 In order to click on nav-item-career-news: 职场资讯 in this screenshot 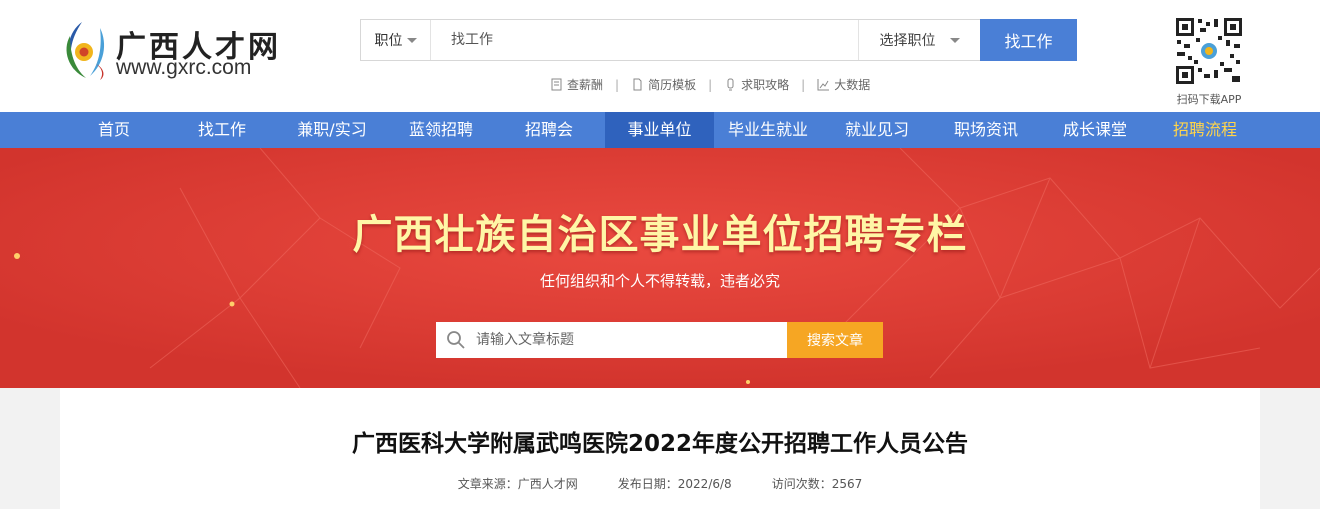, I will do `click(986, 130)`.